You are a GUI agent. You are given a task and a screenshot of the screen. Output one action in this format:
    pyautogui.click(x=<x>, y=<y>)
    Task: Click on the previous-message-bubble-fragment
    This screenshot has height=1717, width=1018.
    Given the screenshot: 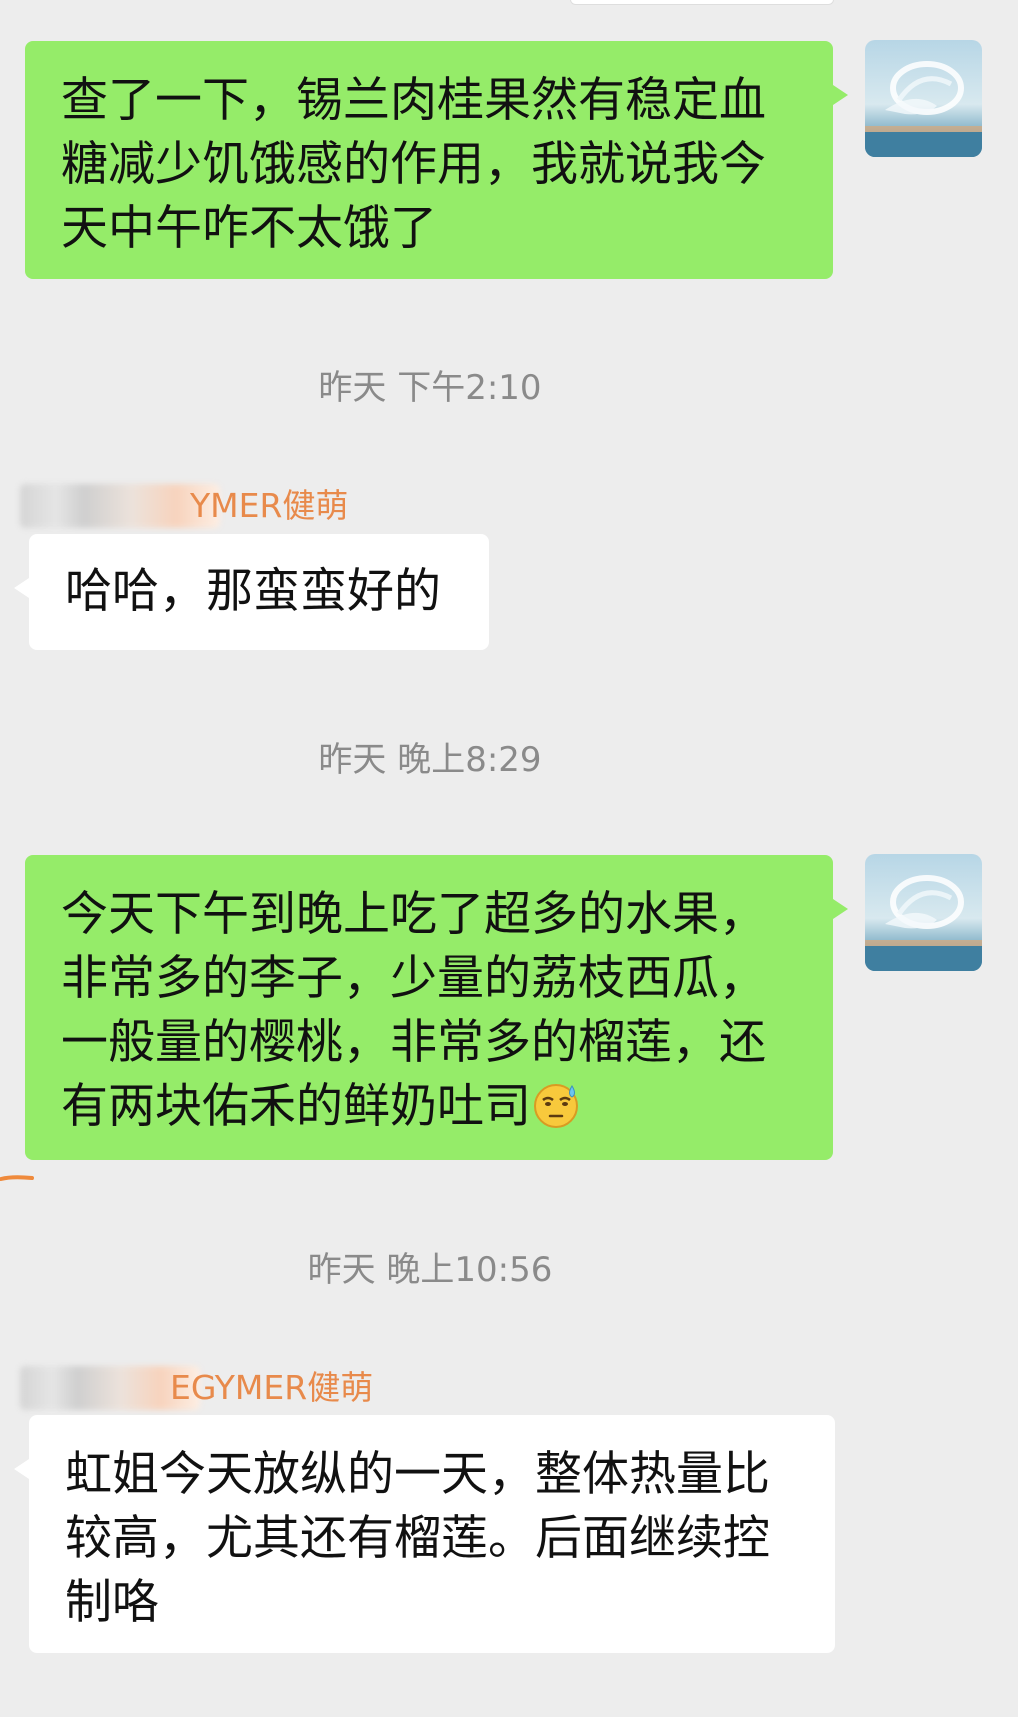 What is the action you would take?
    pyautogui.click(x=702, y=2)
    